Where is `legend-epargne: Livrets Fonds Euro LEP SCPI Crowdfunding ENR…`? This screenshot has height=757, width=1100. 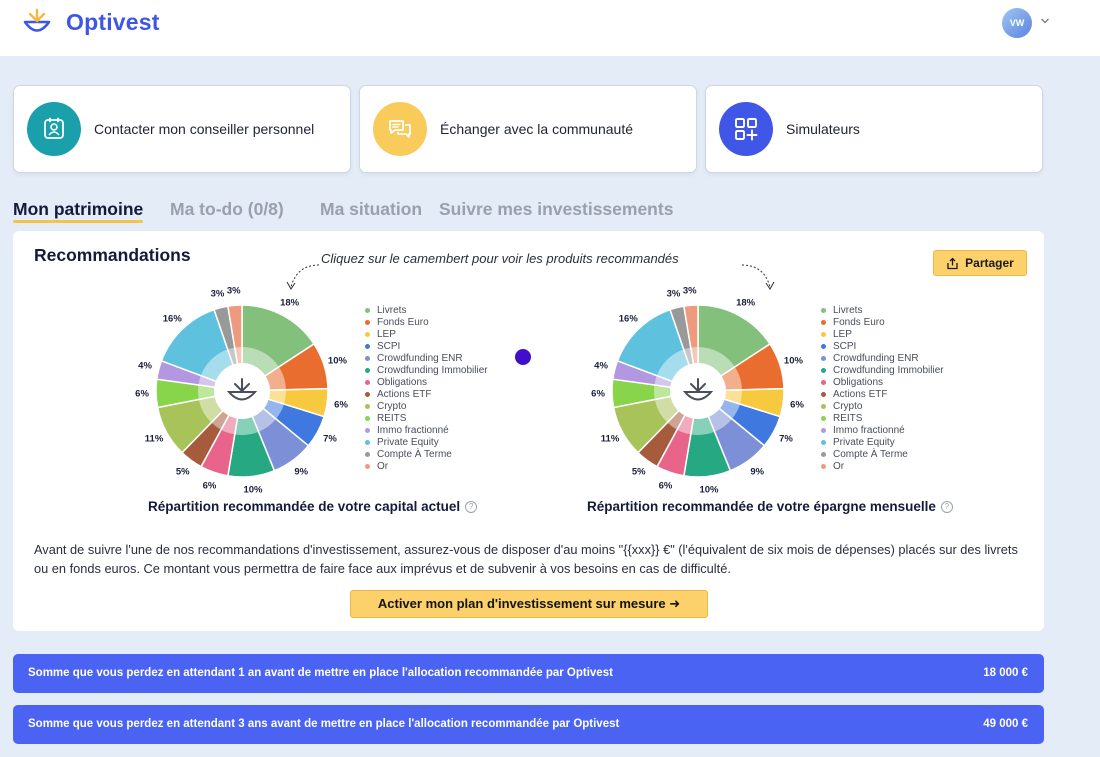 legend-epargne: Livrets Fonds Euro LEP SCPI Crowdfunding ENR… is located at coordinates (882, 388).